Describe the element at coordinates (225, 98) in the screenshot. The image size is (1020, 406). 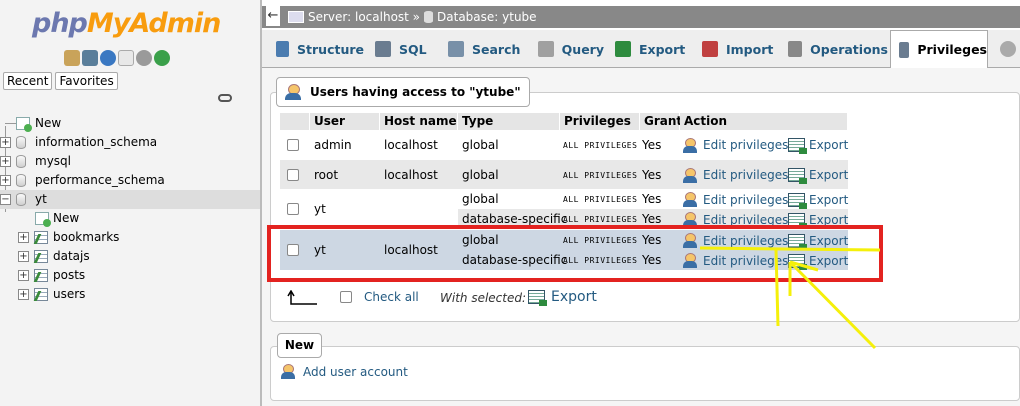
I see `link-icon` at that location.